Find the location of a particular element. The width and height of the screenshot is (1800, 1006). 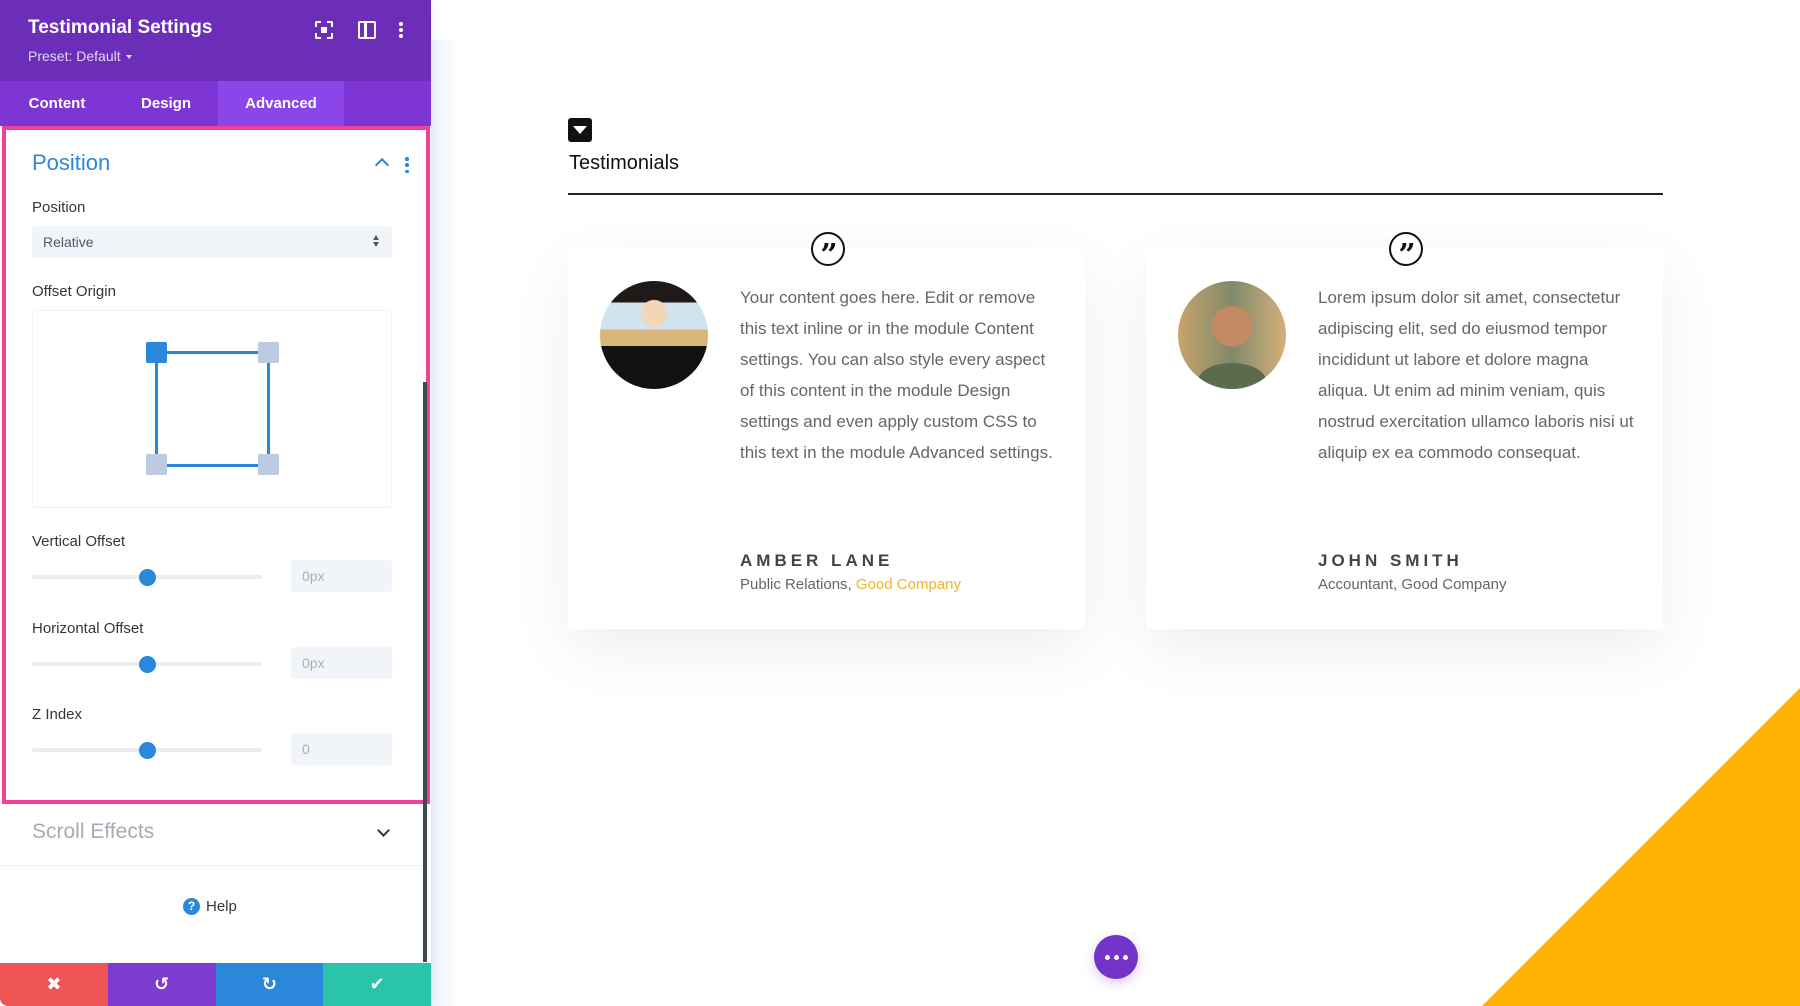

caret-down-icon is located at coordinates (128, 57).